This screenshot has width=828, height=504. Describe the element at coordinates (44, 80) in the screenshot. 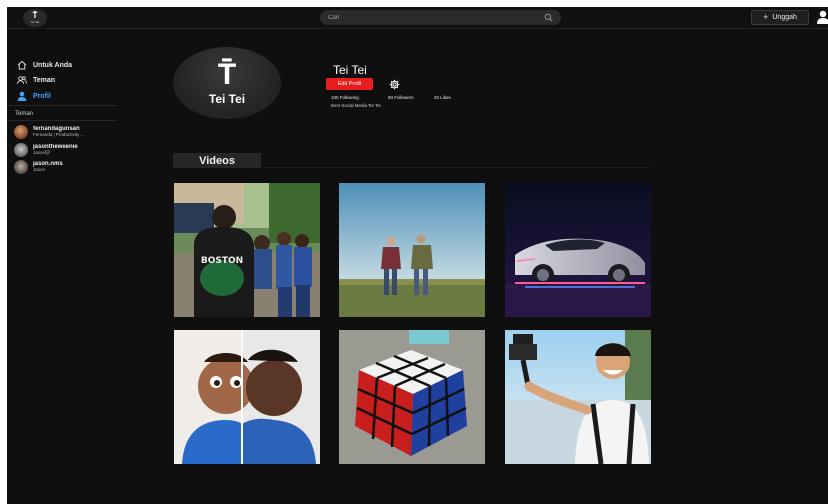

I see `sidebar-item-label: Teman` at that location.